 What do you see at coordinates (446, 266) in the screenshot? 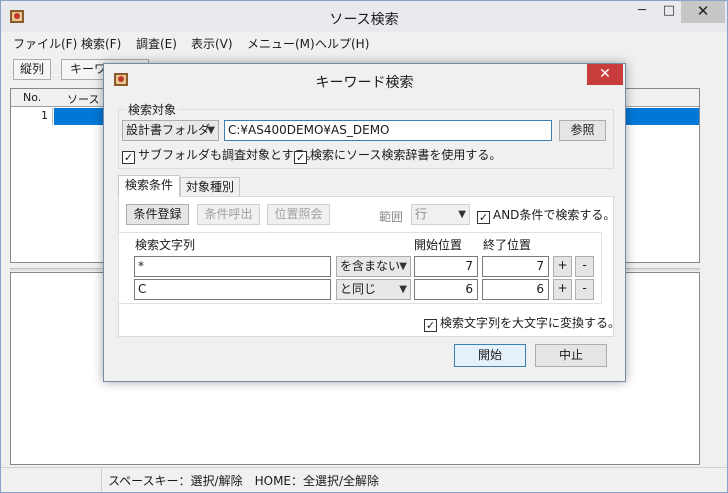
I see `start-position-input-1: 7` at bounding box center [446, 266].